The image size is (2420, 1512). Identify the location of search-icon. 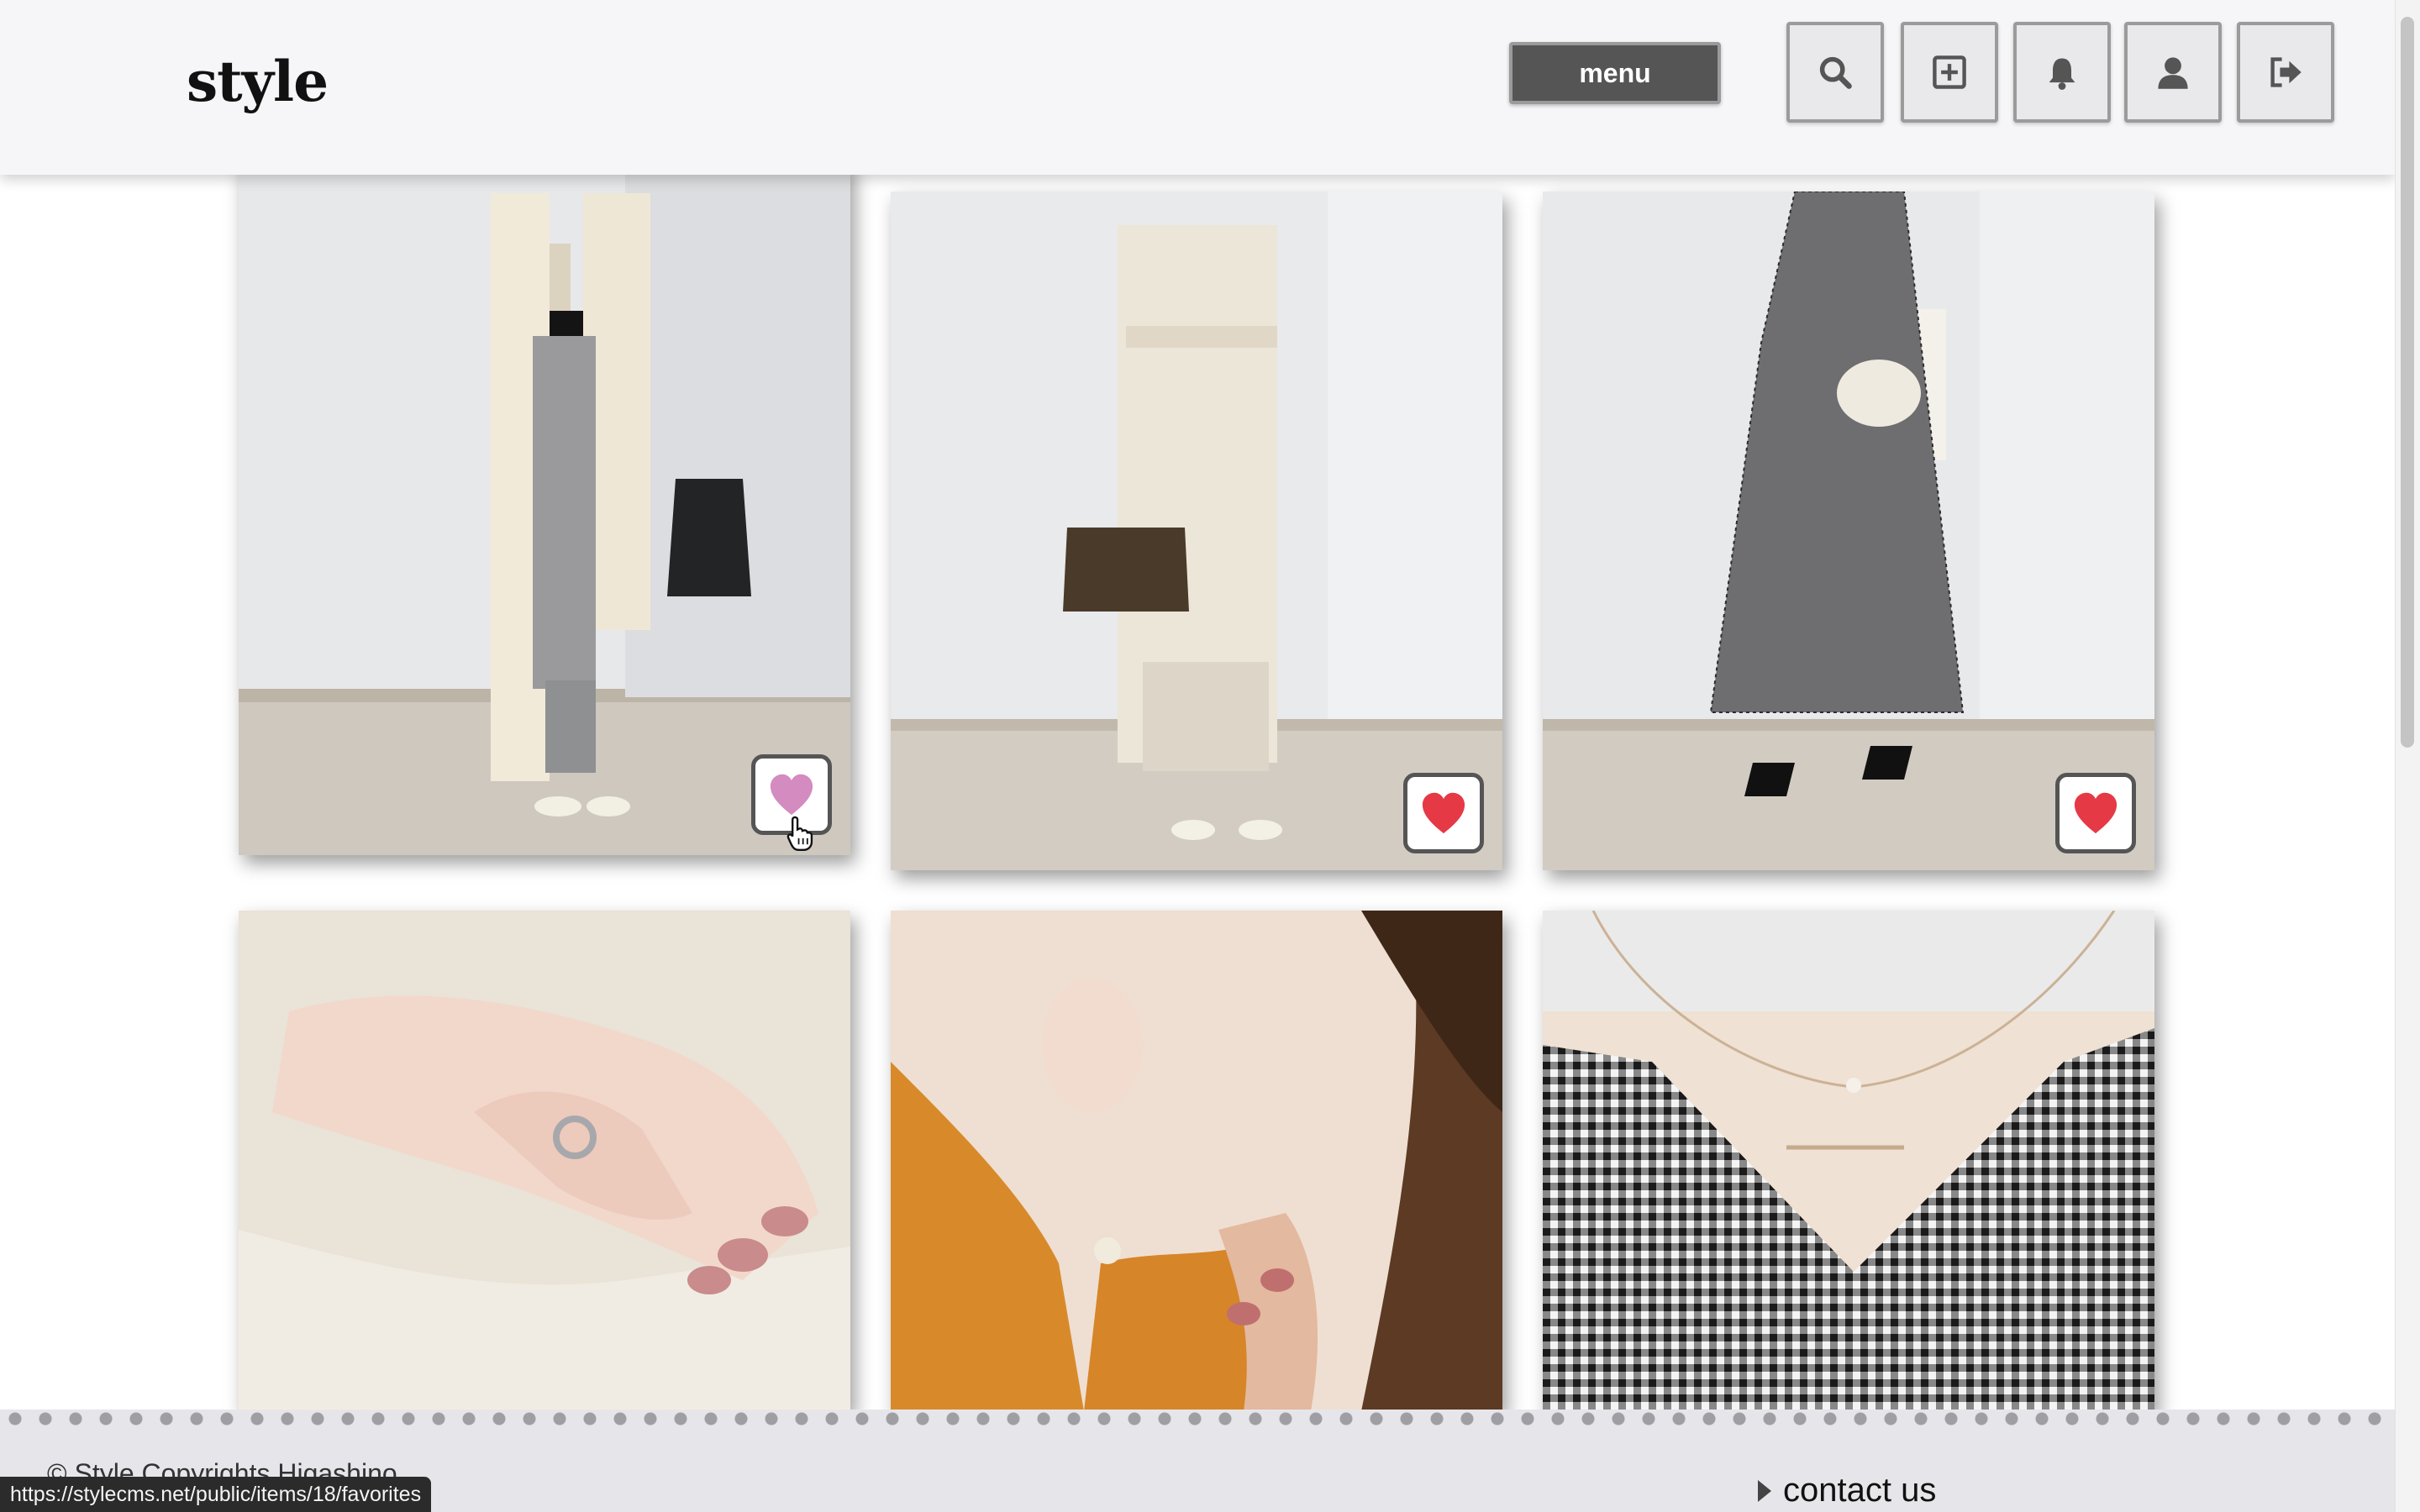
(1835, 72).